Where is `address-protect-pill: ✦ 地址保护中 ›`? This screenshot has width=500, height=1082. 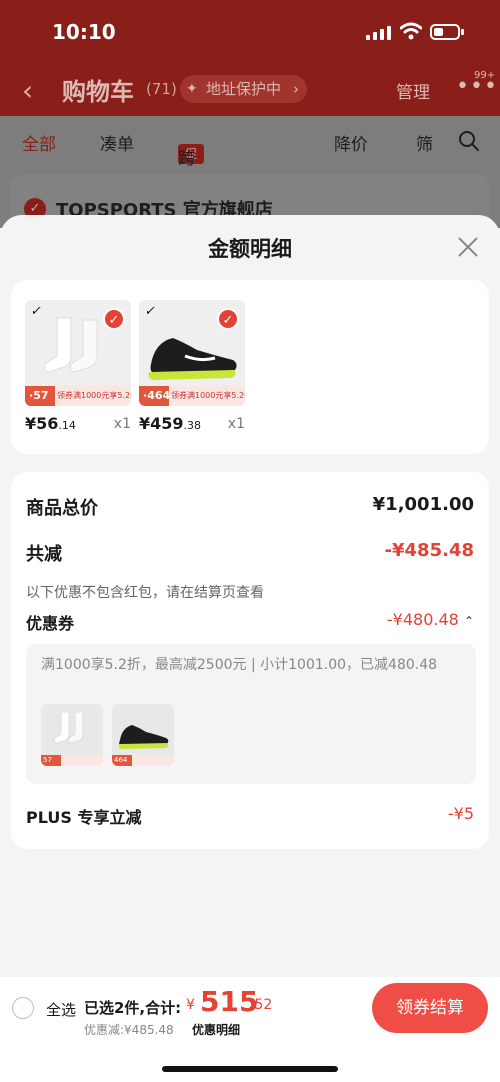
address-protect-pill: ✦ 地址保护中 › is located at coordinates (244, 89).